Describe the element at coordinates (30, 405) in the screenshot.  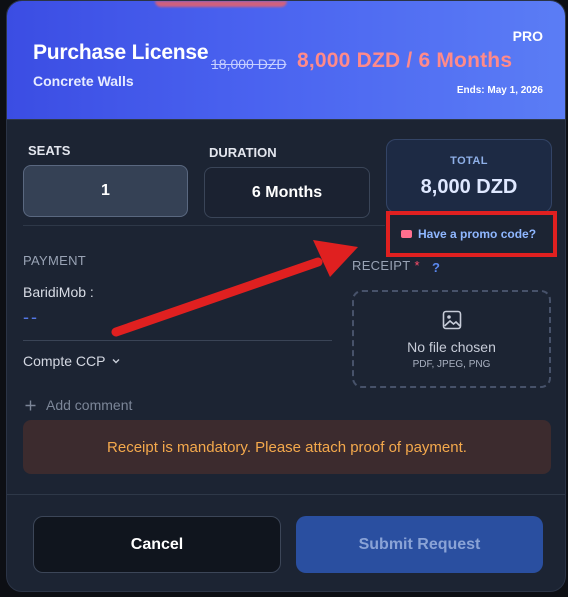
I see `plus-icon` at that location.